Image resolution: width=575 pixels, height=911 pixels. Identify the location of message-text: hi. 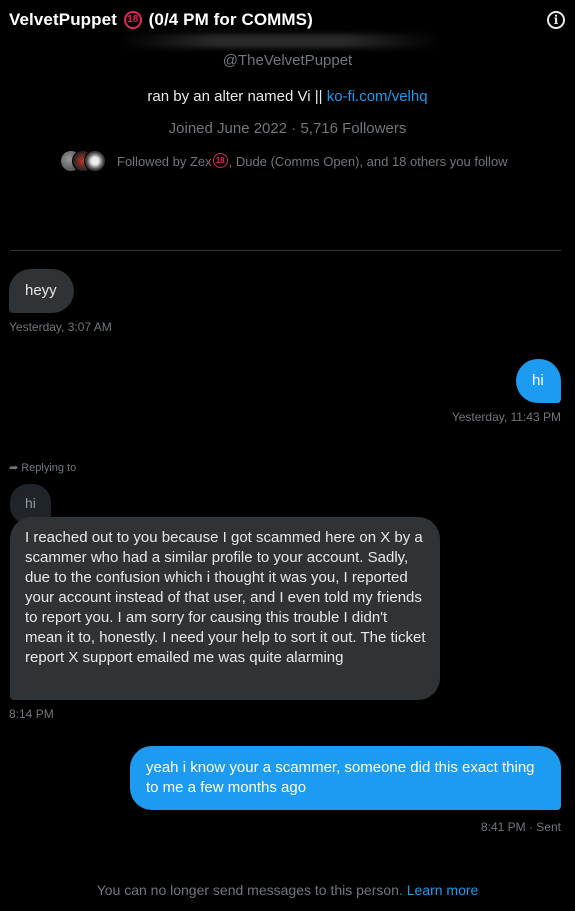
(538, 380).